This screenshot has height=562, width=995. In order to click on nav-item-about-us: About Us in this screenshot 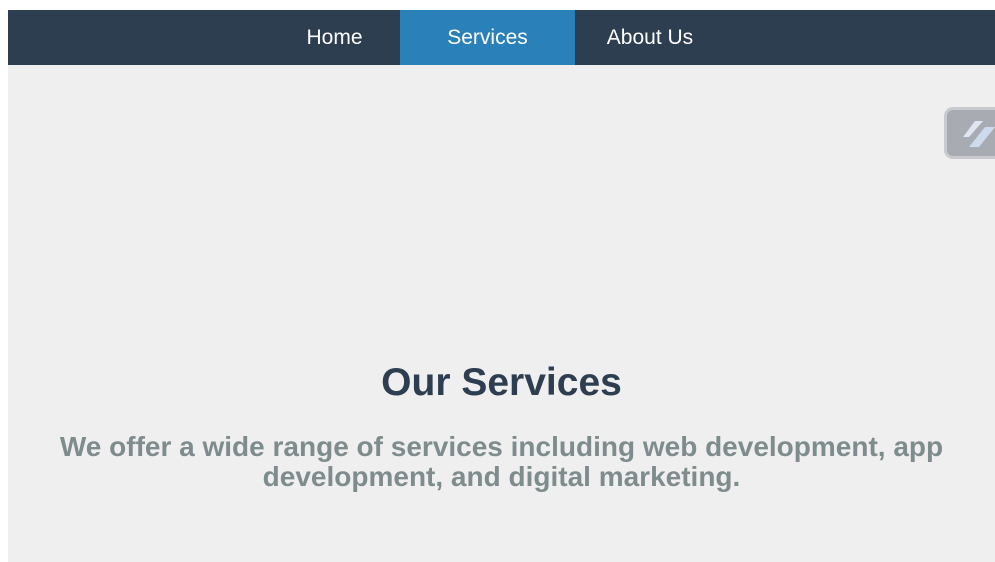, I will do `click(650, 37)`.